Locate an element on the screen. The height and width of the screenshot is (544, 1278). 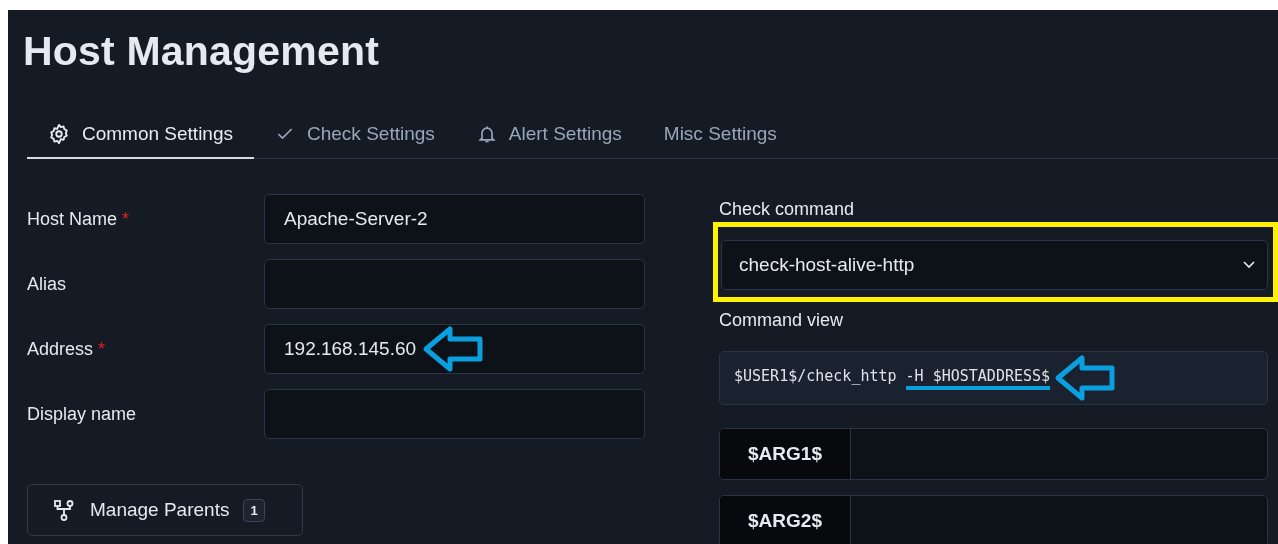
text-field: Apache-Server-2 is located at coordinates (454, 219).